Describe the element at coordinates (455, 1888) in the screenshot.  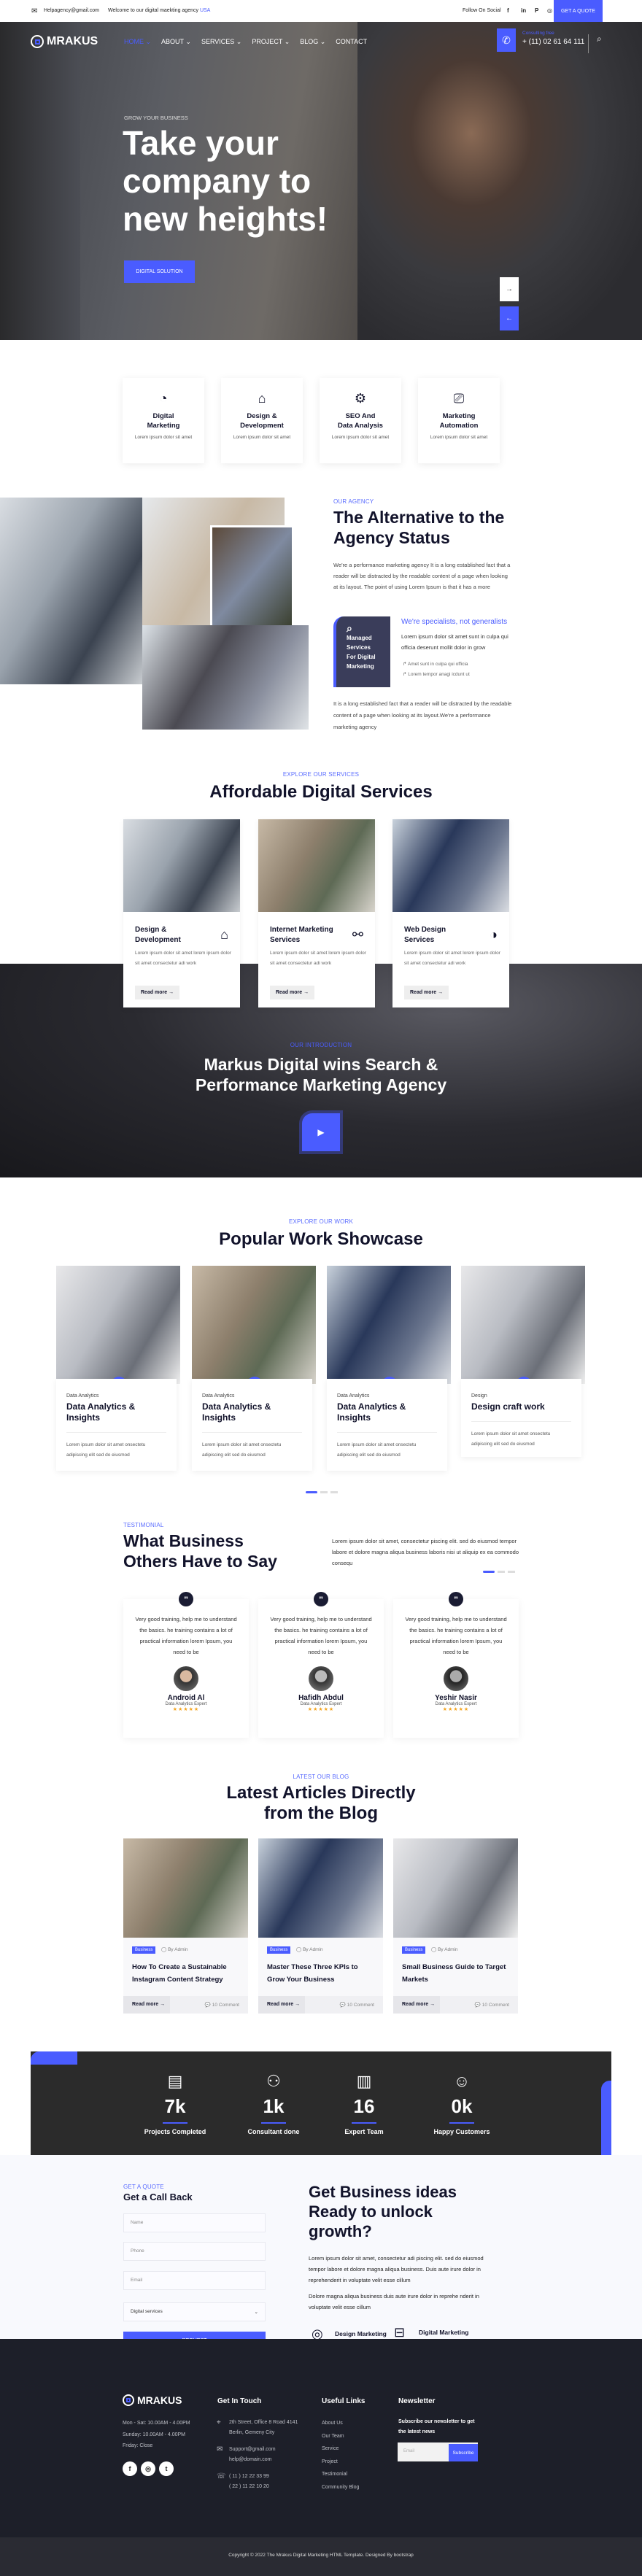
I see `blog-image` at that location.